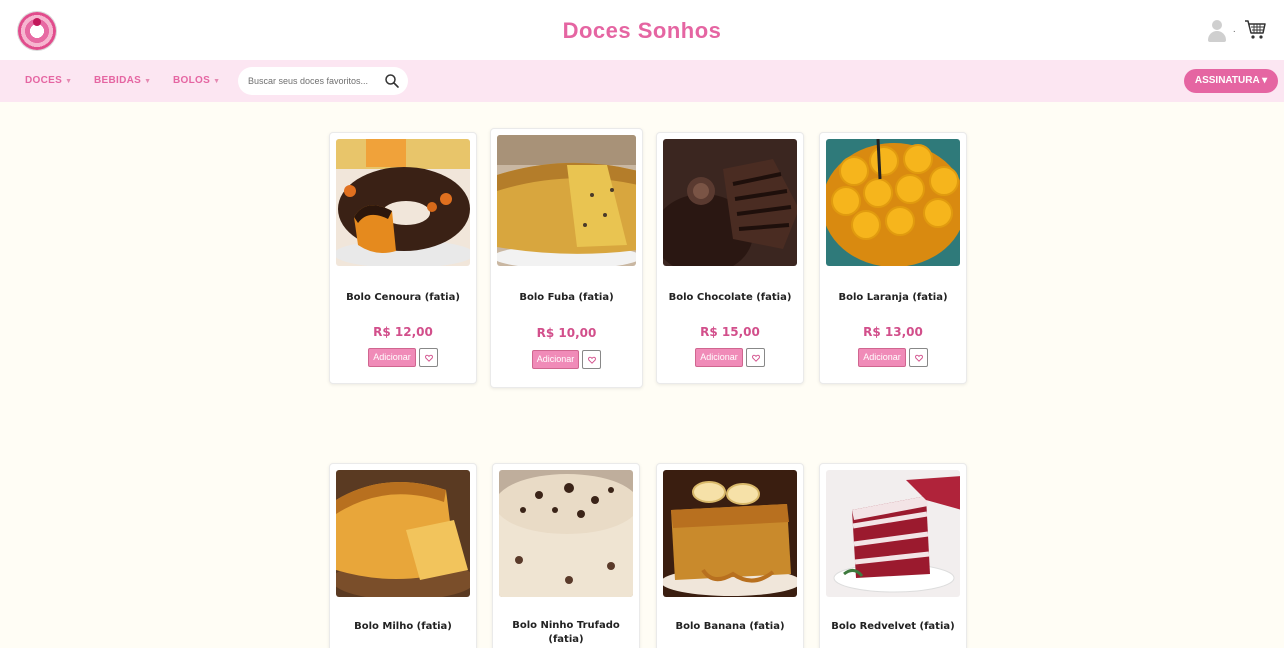 This screenshot has height=648, width=1284. I want to click on category-navbar: DOCES▼ BEBIDAS▼ BOLOS▼ ASSINATURA ▾, so click(642, 81).